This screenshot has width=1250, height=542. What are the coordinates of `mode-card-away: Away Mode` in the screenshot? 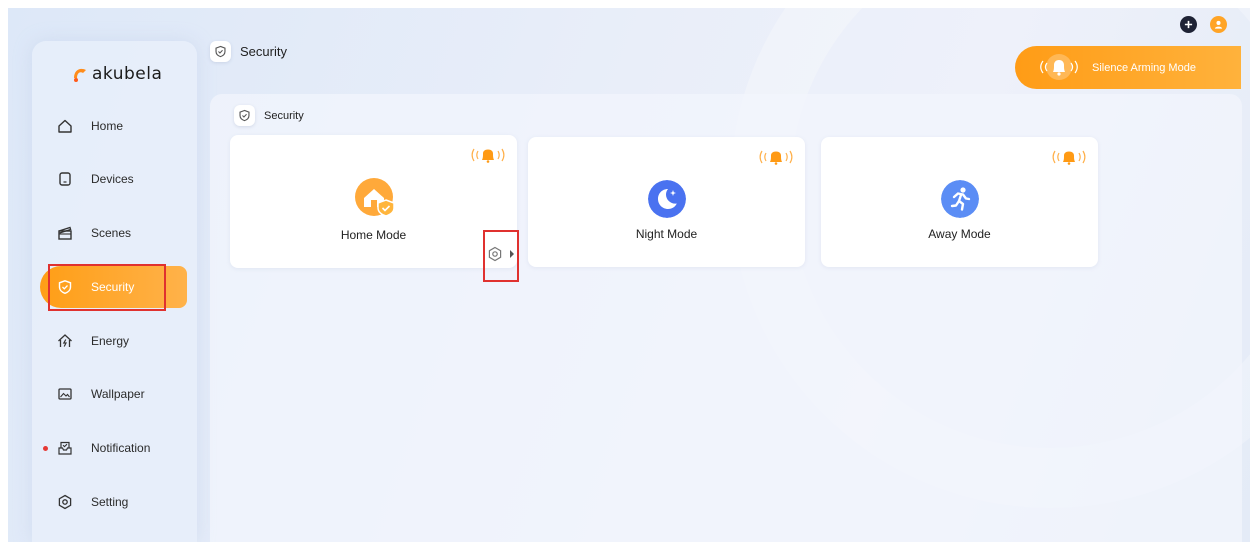 It's located at (959, 202).